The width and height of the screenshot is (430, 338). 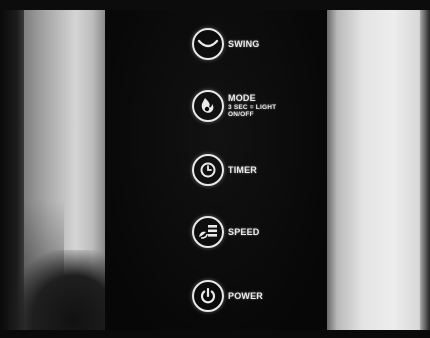 I want to click on swing-wave-icon, so click(x=208, y=44).